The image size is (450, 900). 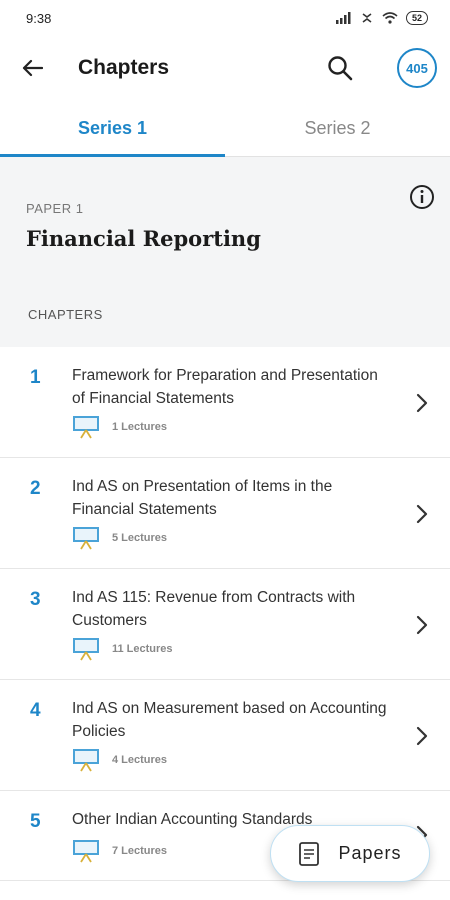 What do you see at coordinates (39, 18) in the screenshot?
I see `status-time: 9:38` at bounding box center [39, 18].